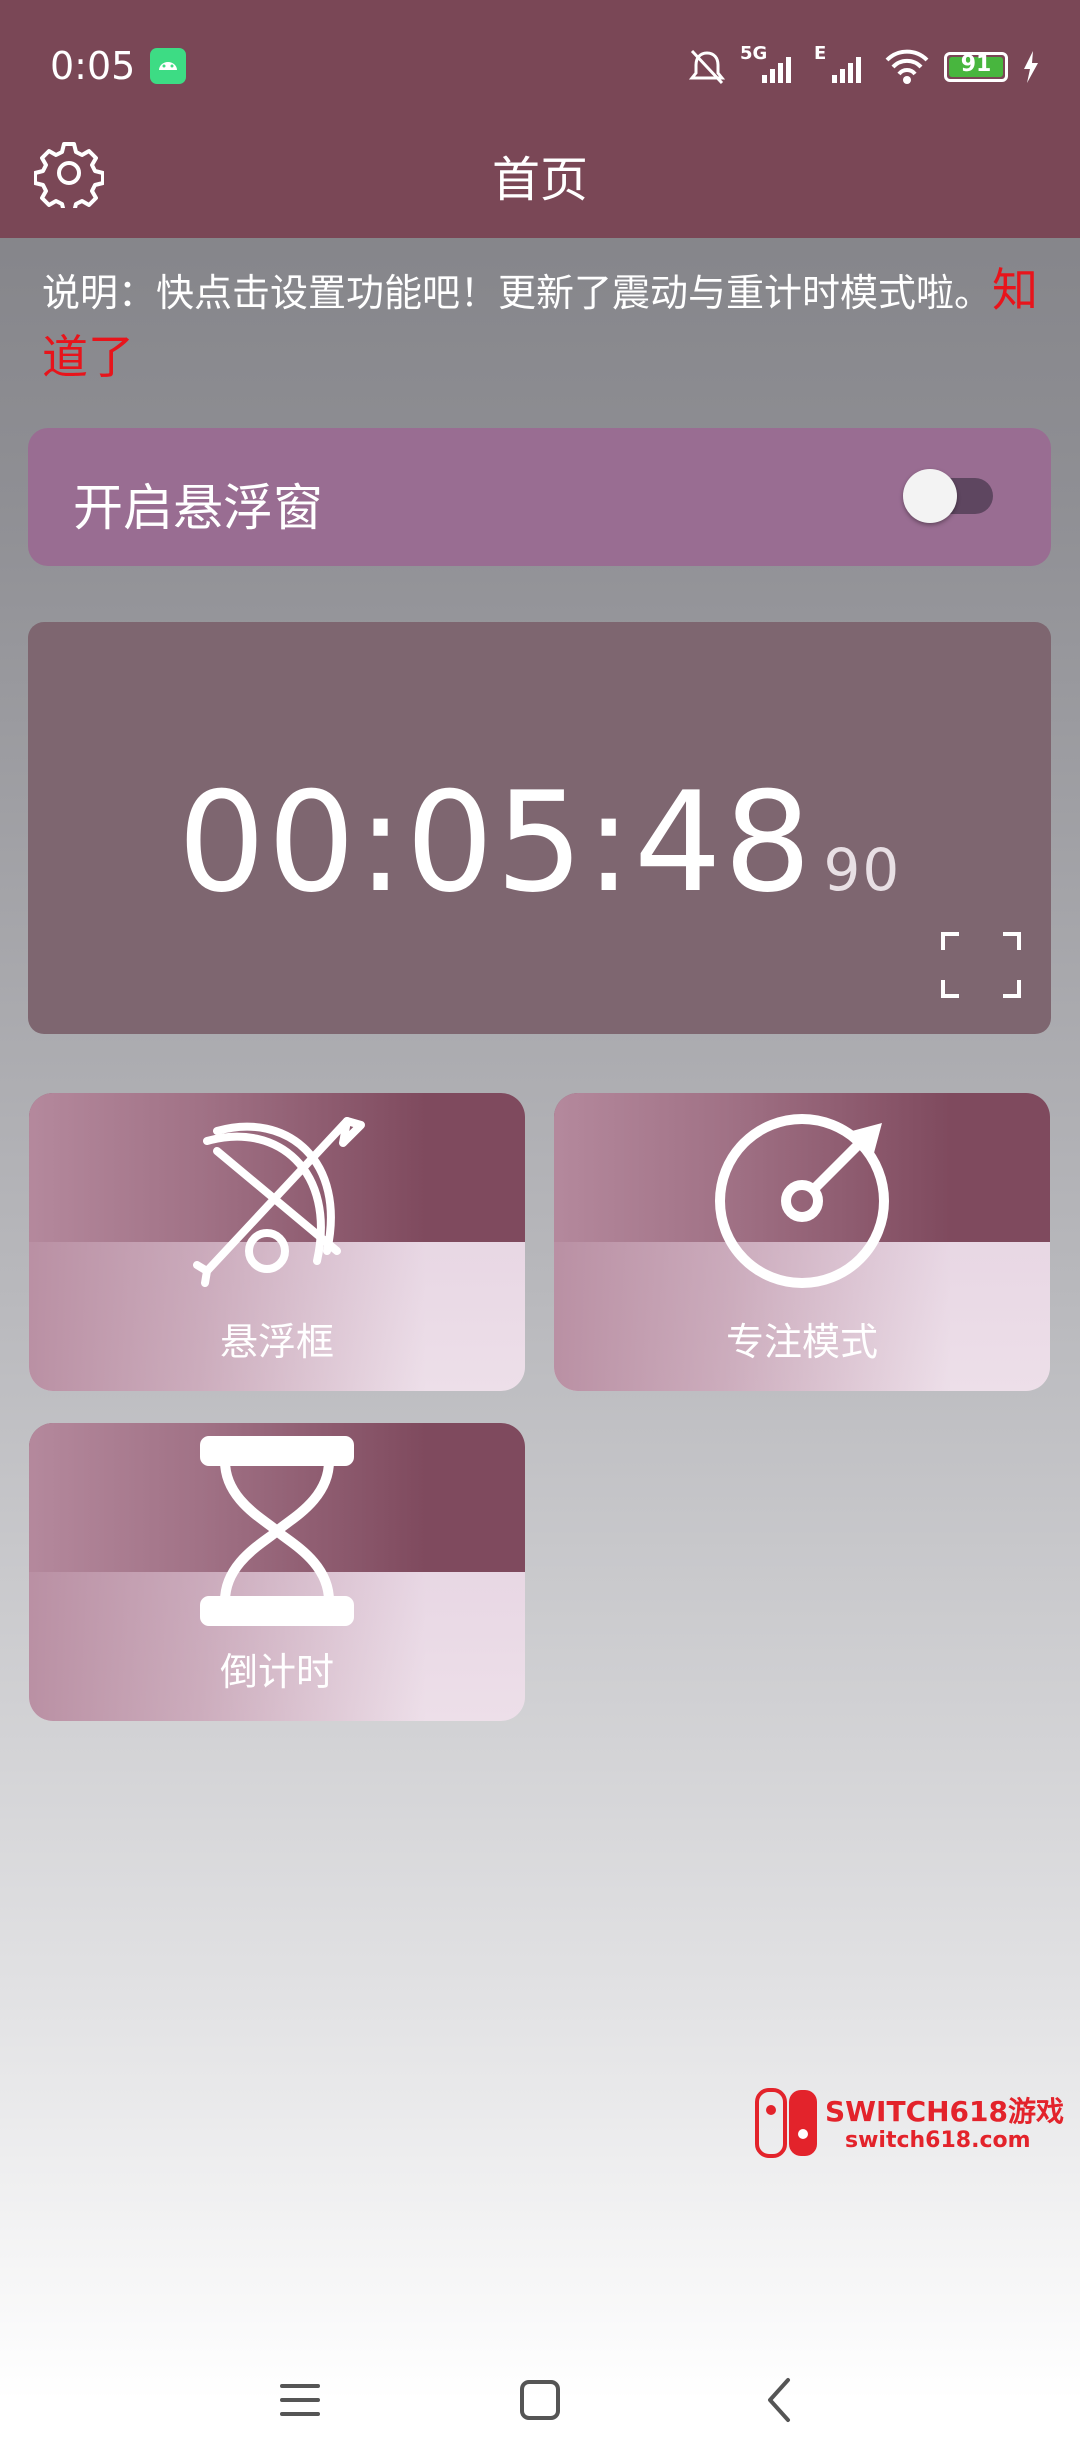  What do you see at coordinates (277, 1531) in the screenshot?
I see `hourglass-icon` at bounding box center [277, 1531].